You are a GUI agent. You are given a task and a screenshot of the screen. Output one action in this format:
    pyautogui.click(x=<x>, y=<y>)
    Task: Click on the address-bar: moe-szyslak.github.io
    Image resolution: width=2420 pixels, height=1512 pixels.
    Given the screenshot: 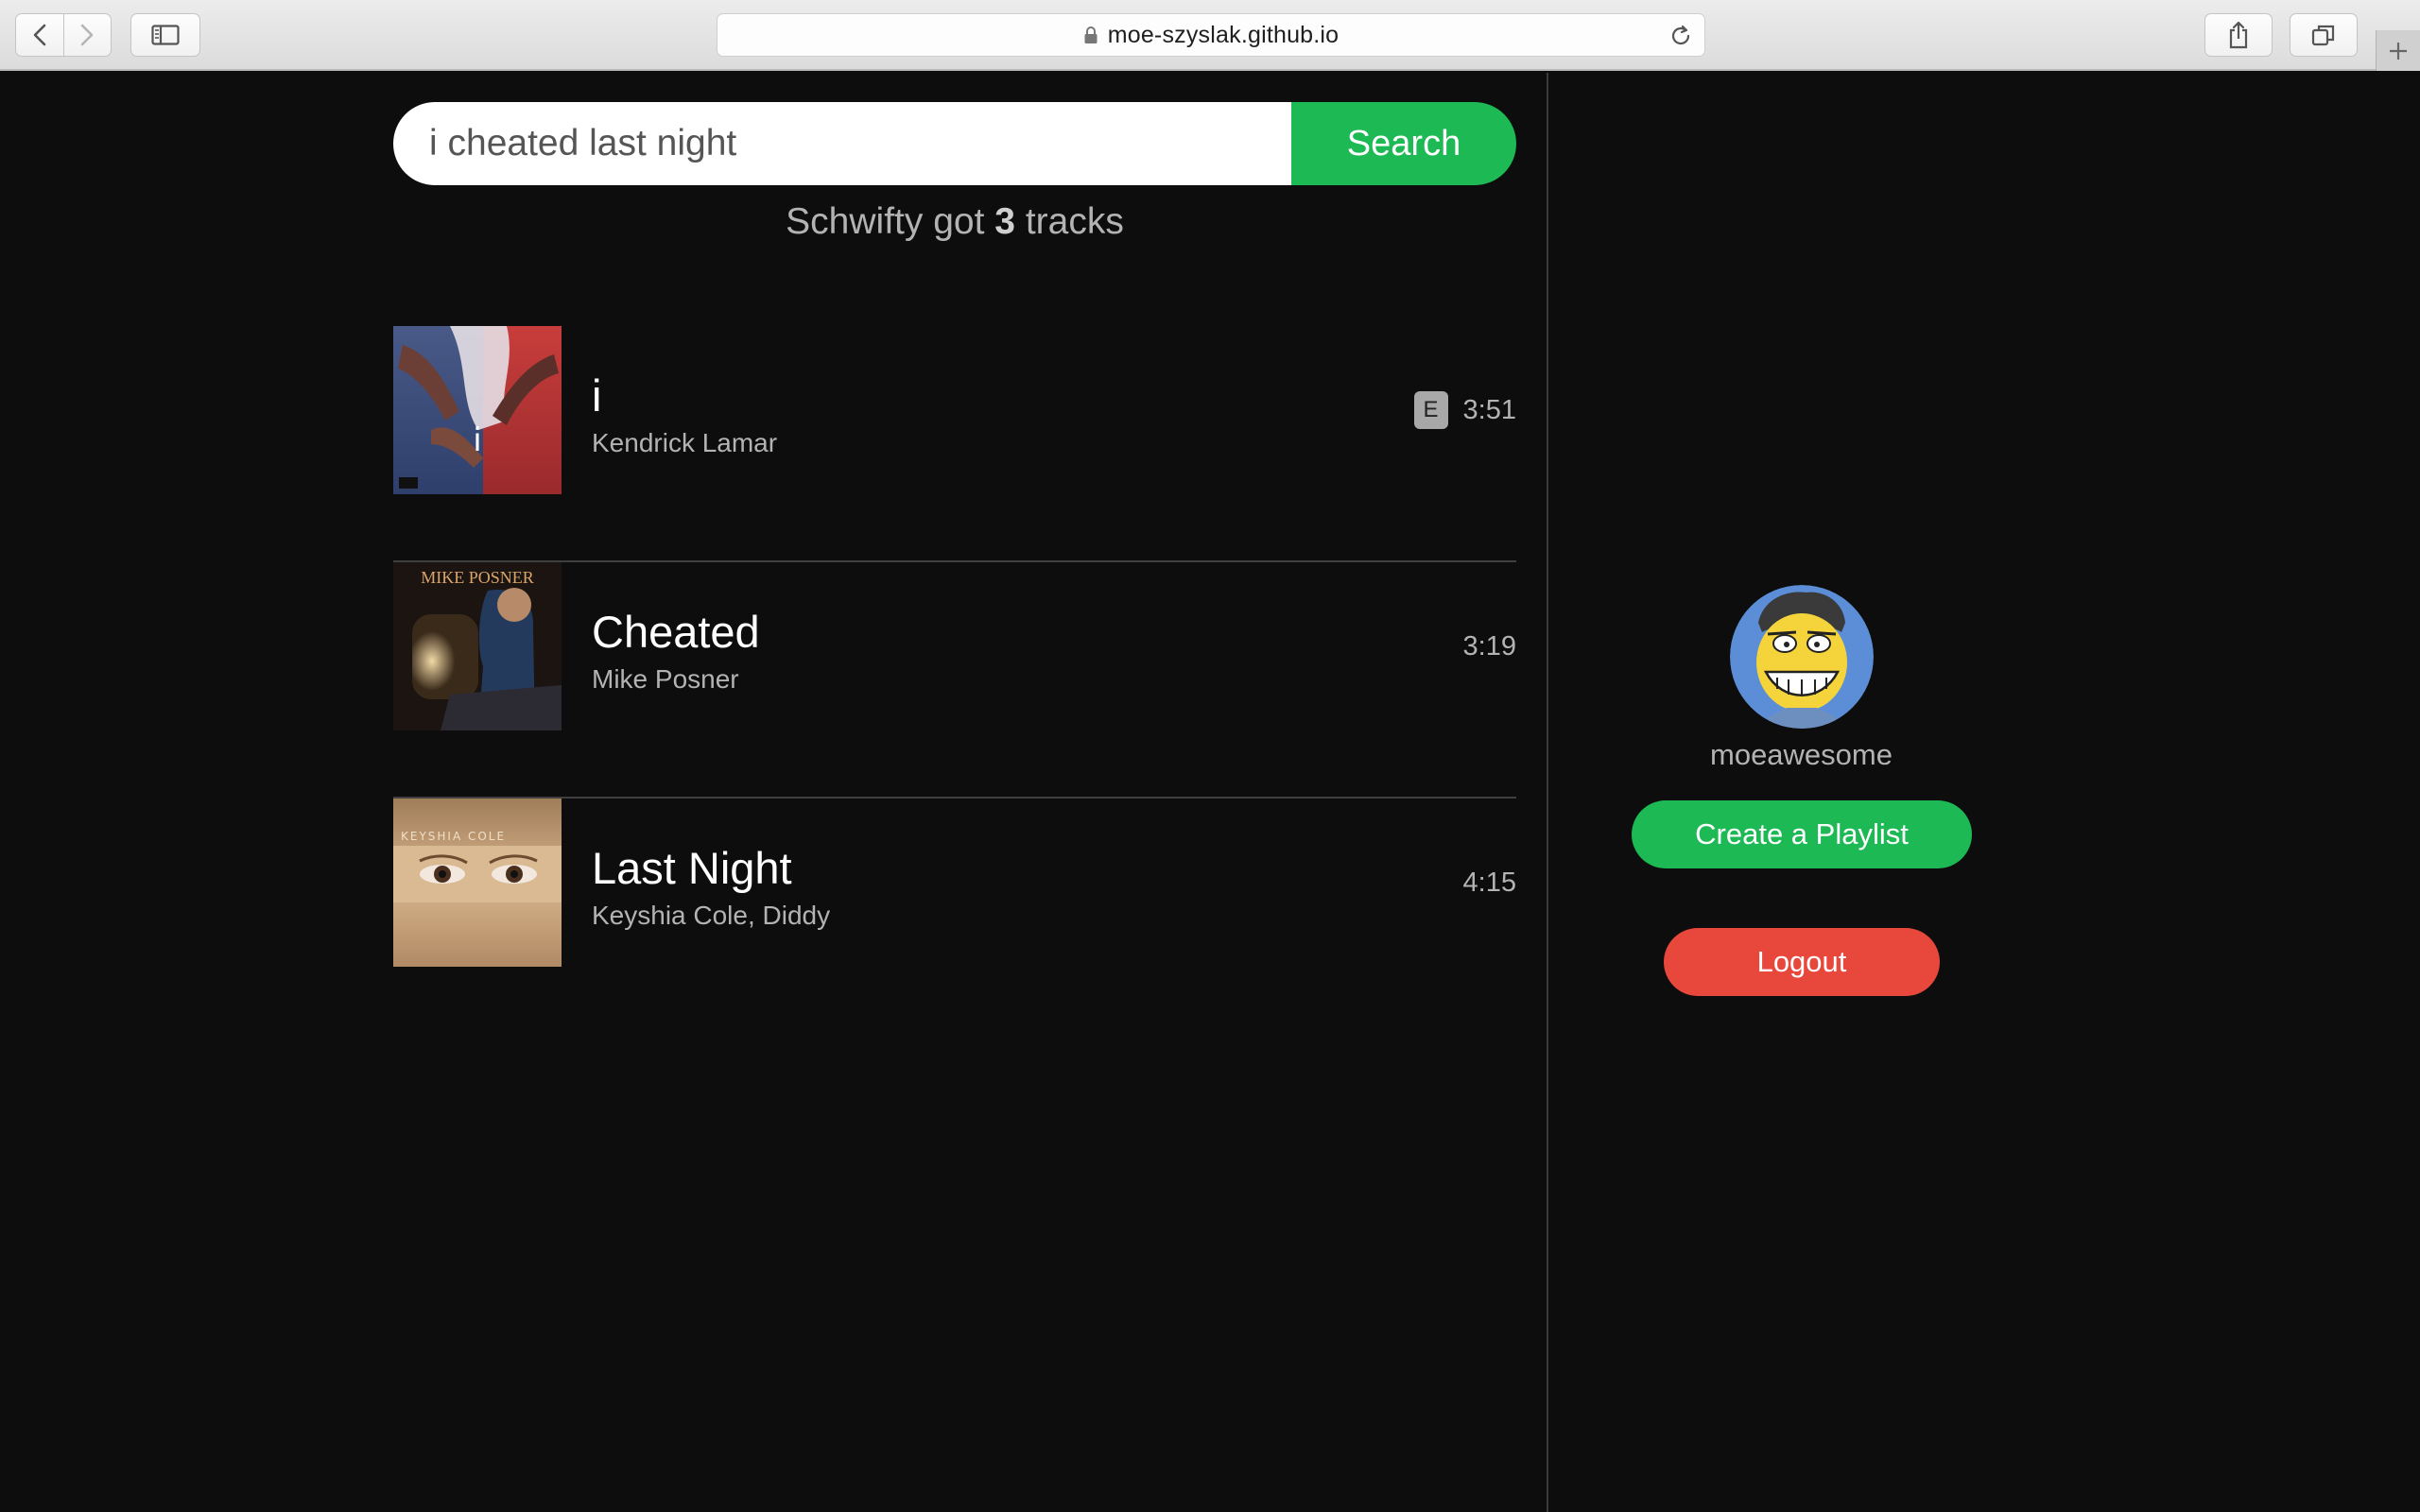 What is the action you would take?
    pyautogui.click(x=1211, y=35)
    